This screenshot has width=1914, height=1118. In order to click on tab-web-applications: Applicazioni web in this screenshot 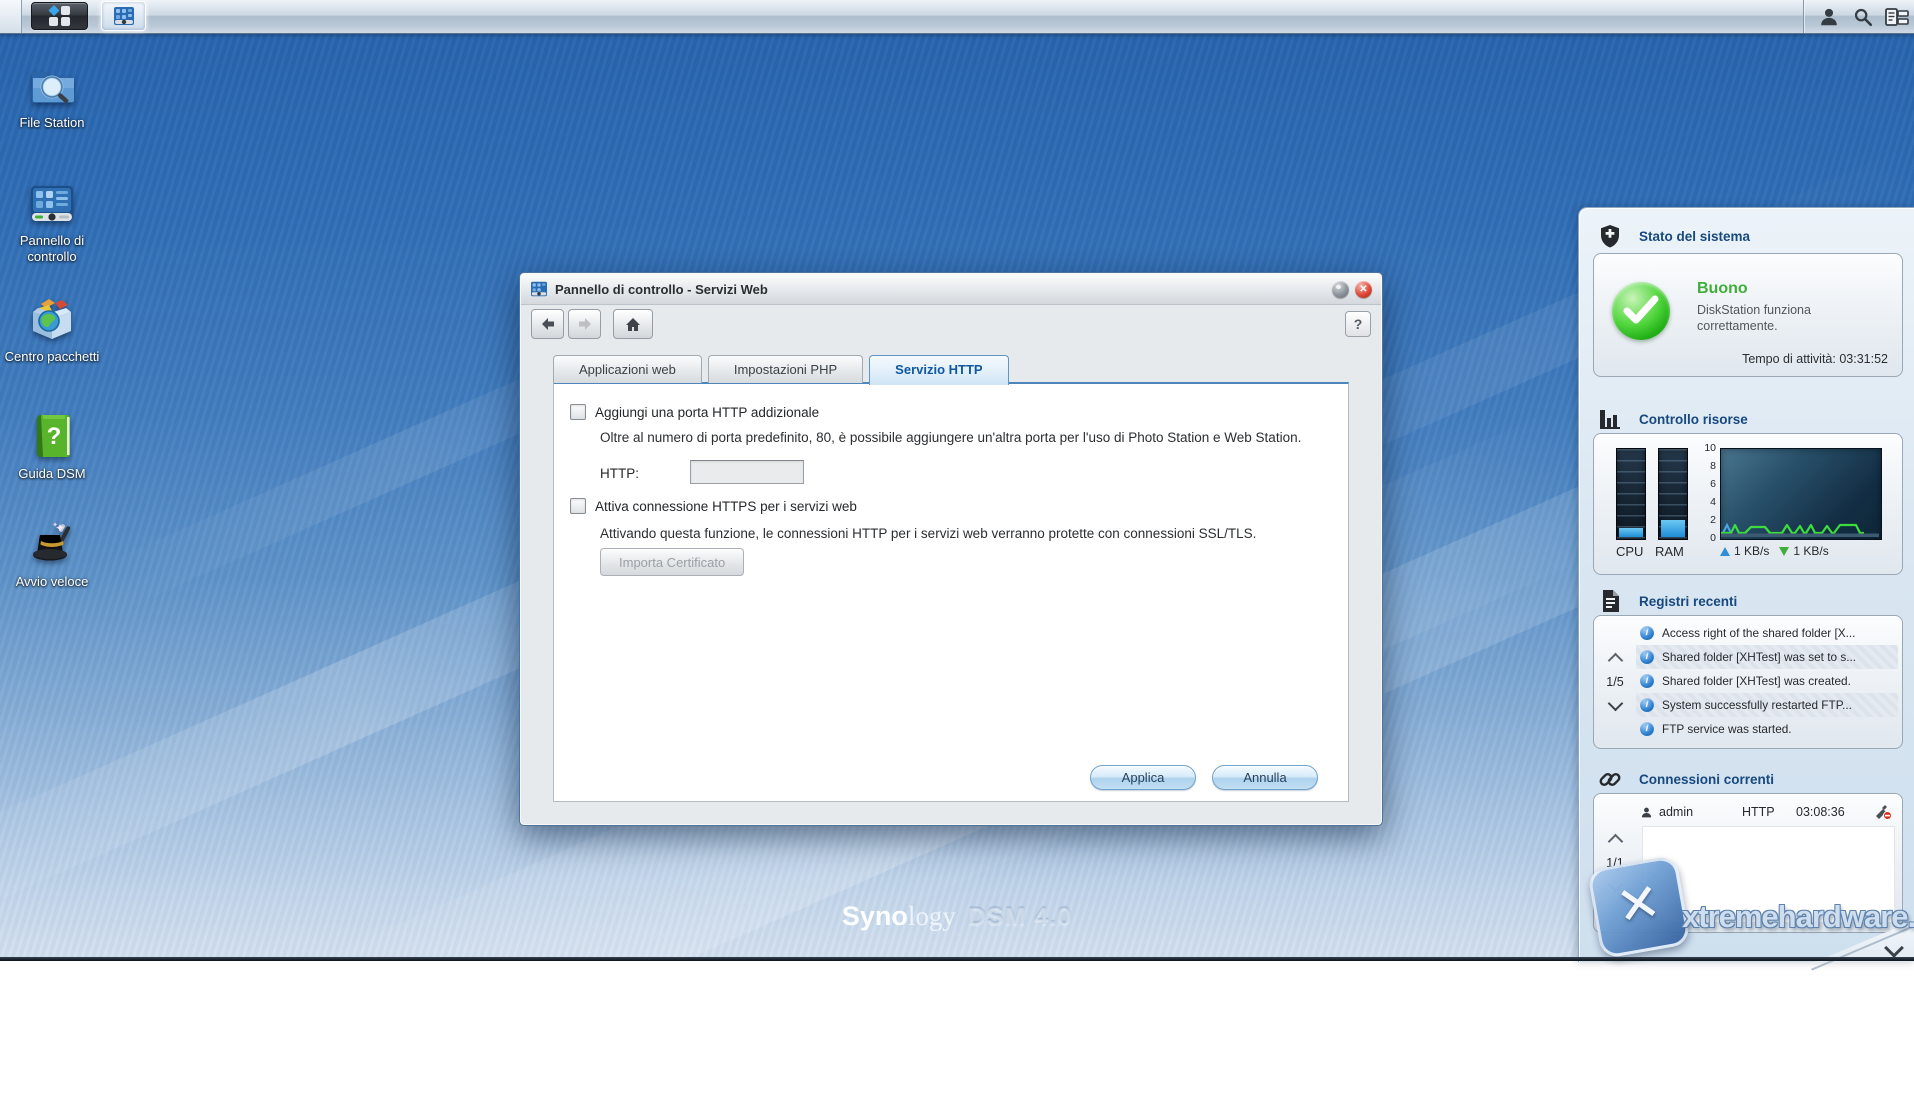, I will do `click(627, 369)`.